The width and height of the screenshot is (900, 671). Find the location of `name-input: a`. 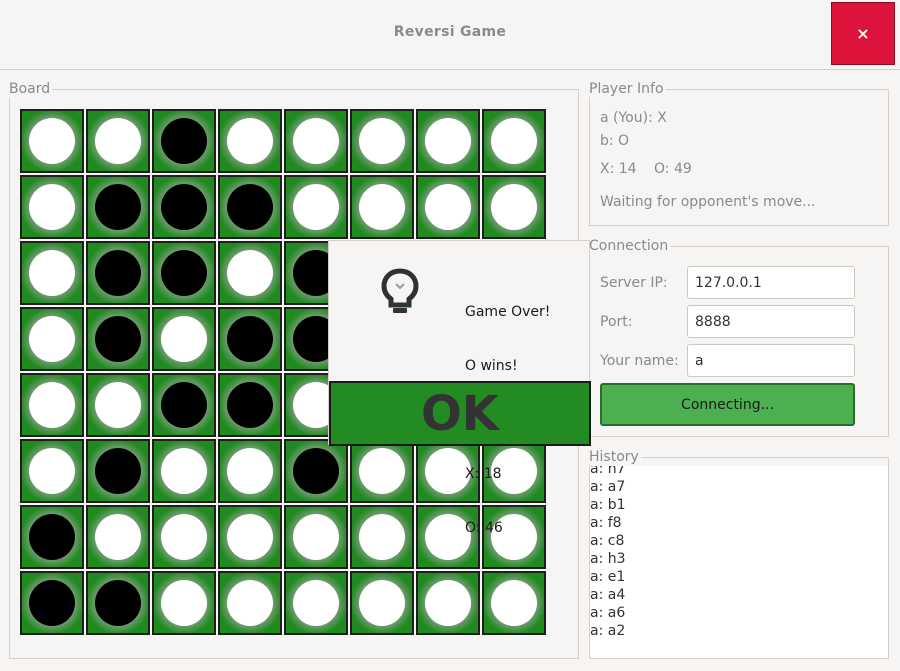

name-input: a is located at coordinates (771, 360).